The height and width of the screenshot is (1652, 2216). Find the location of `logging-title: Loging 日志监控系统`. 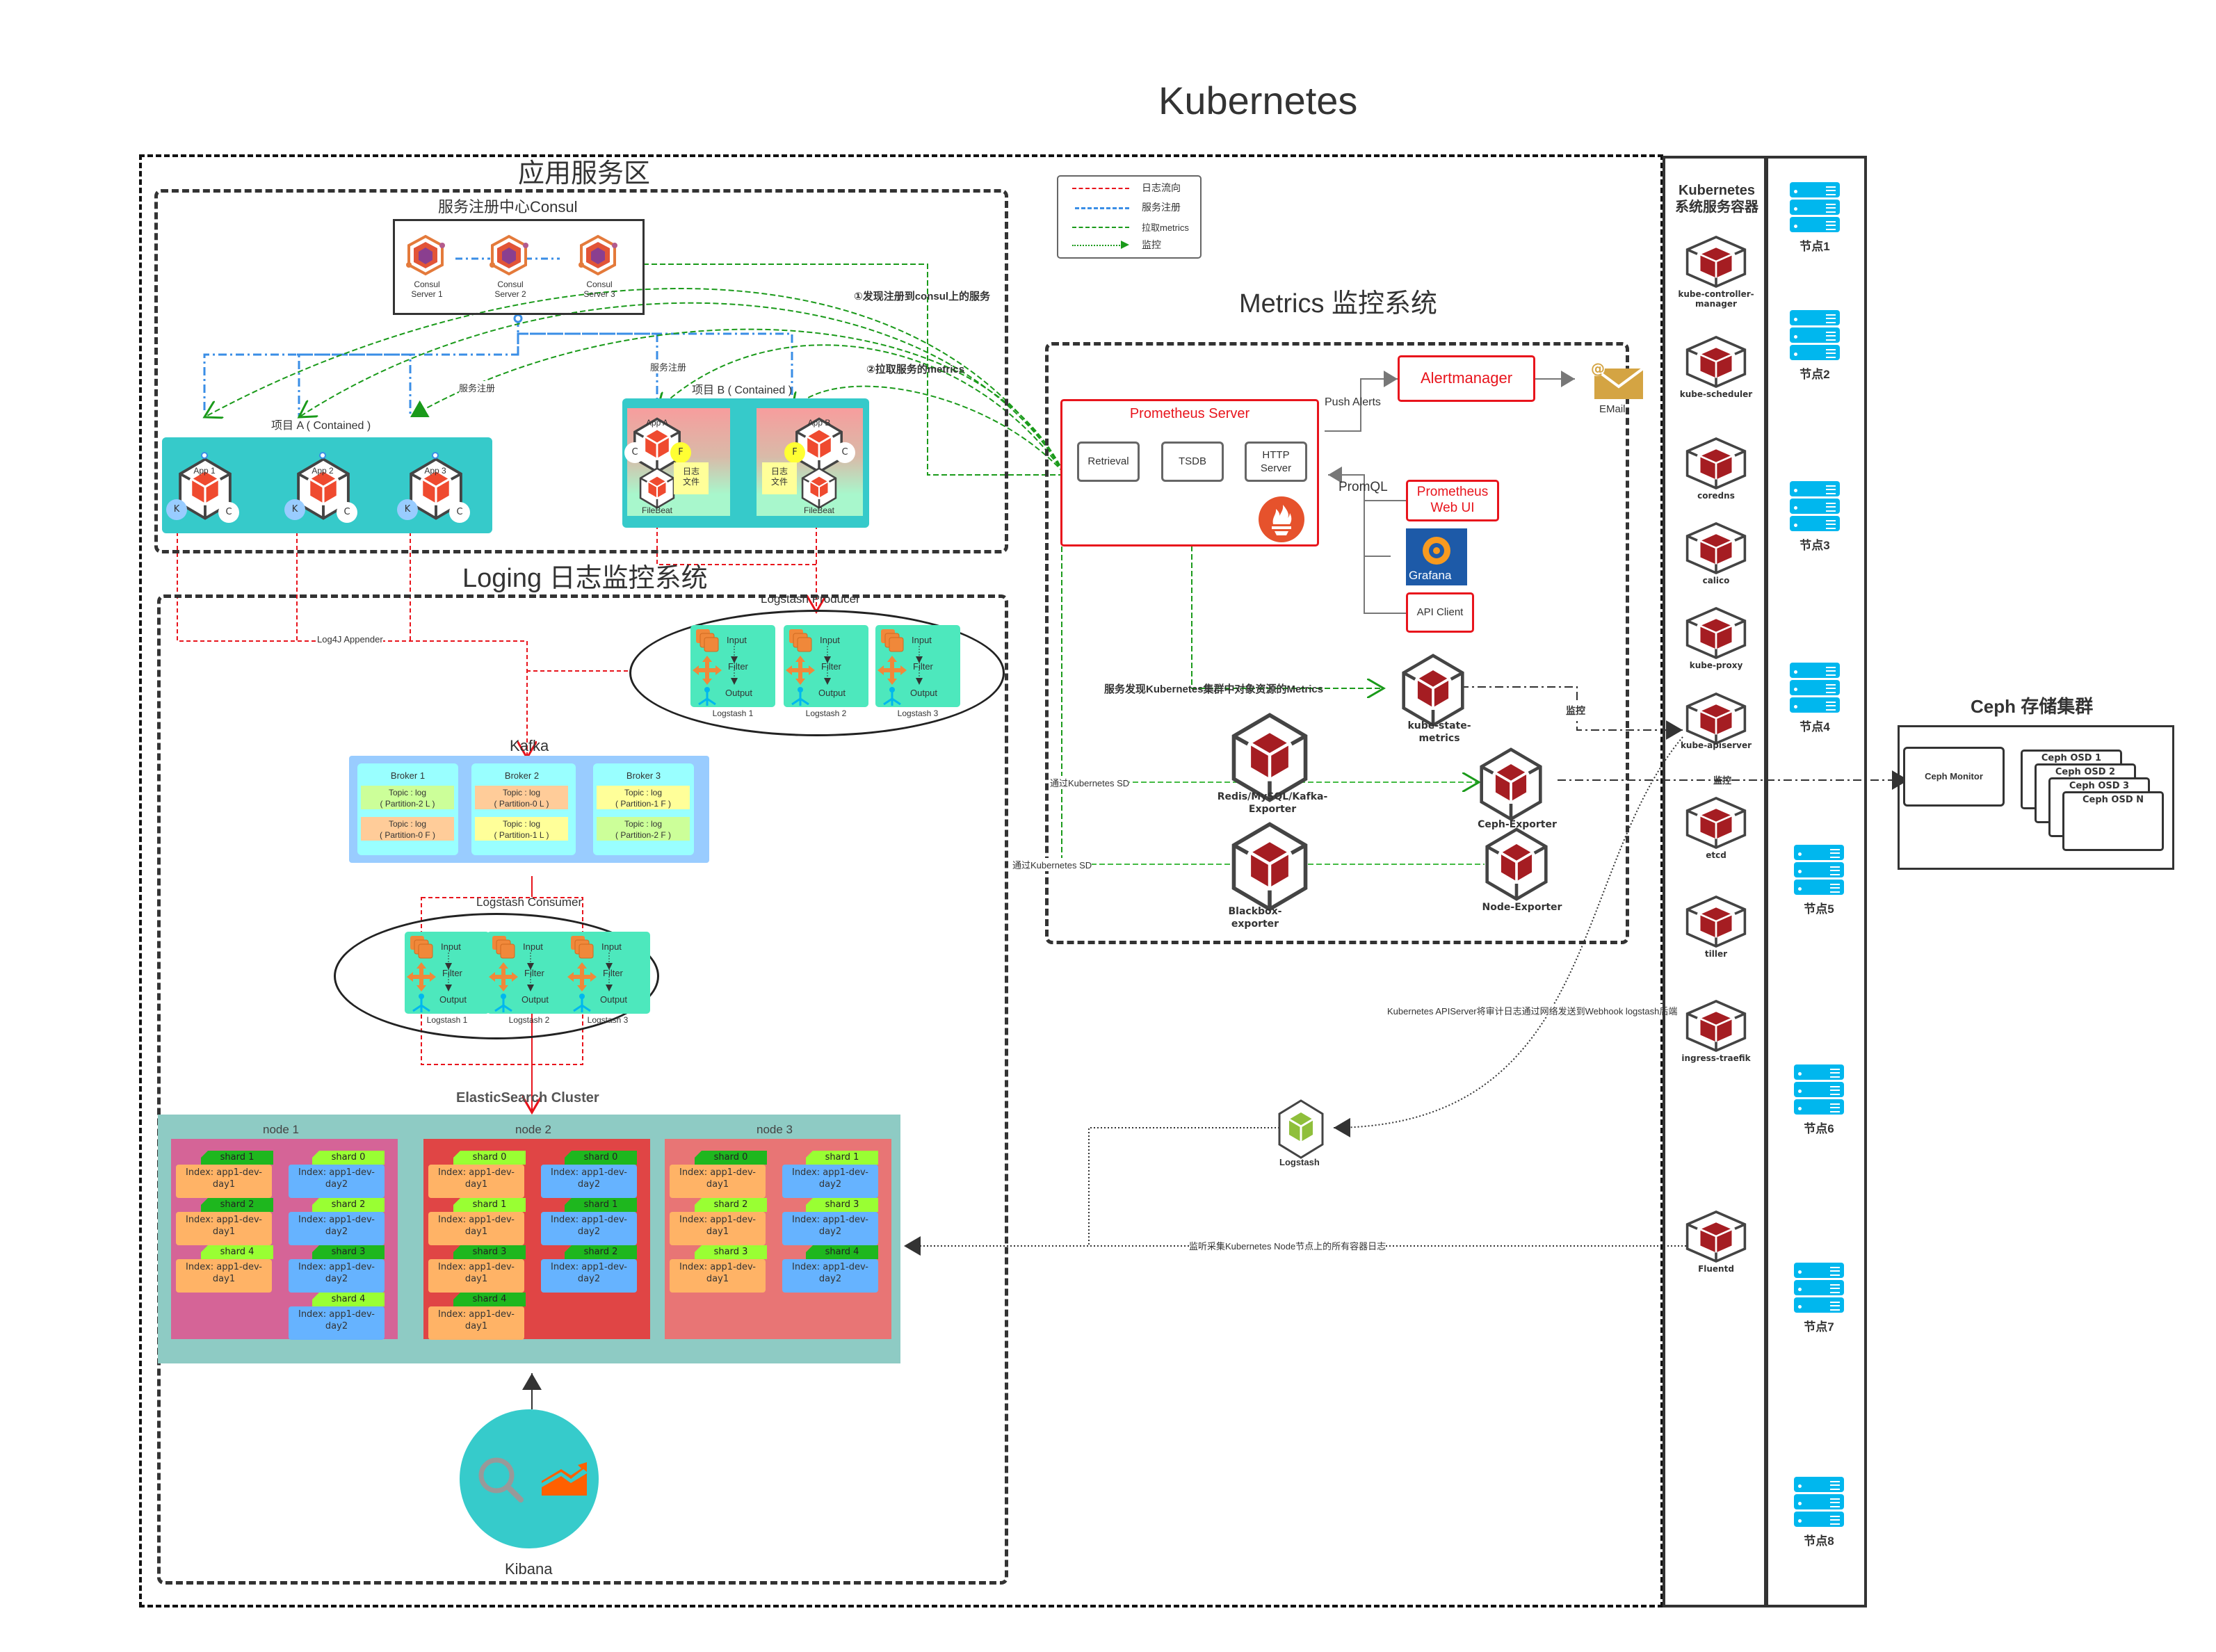

logging-title: Loging 日志监控系统 is located at coordinates (585, 578).